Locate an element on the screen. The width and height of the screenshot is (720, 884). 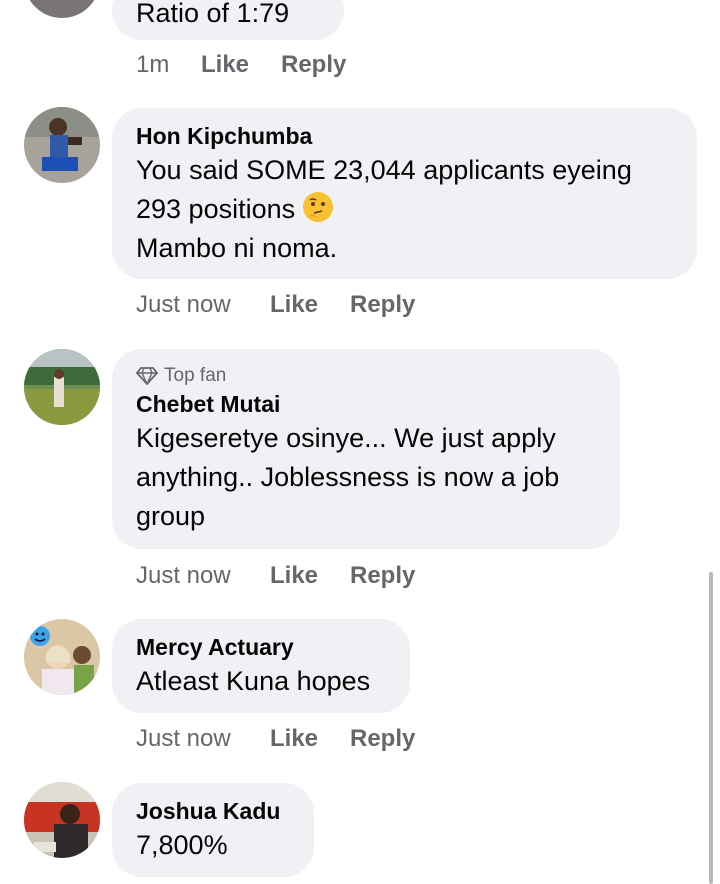
comment-text-line: group is located at coordinates (171, 516).